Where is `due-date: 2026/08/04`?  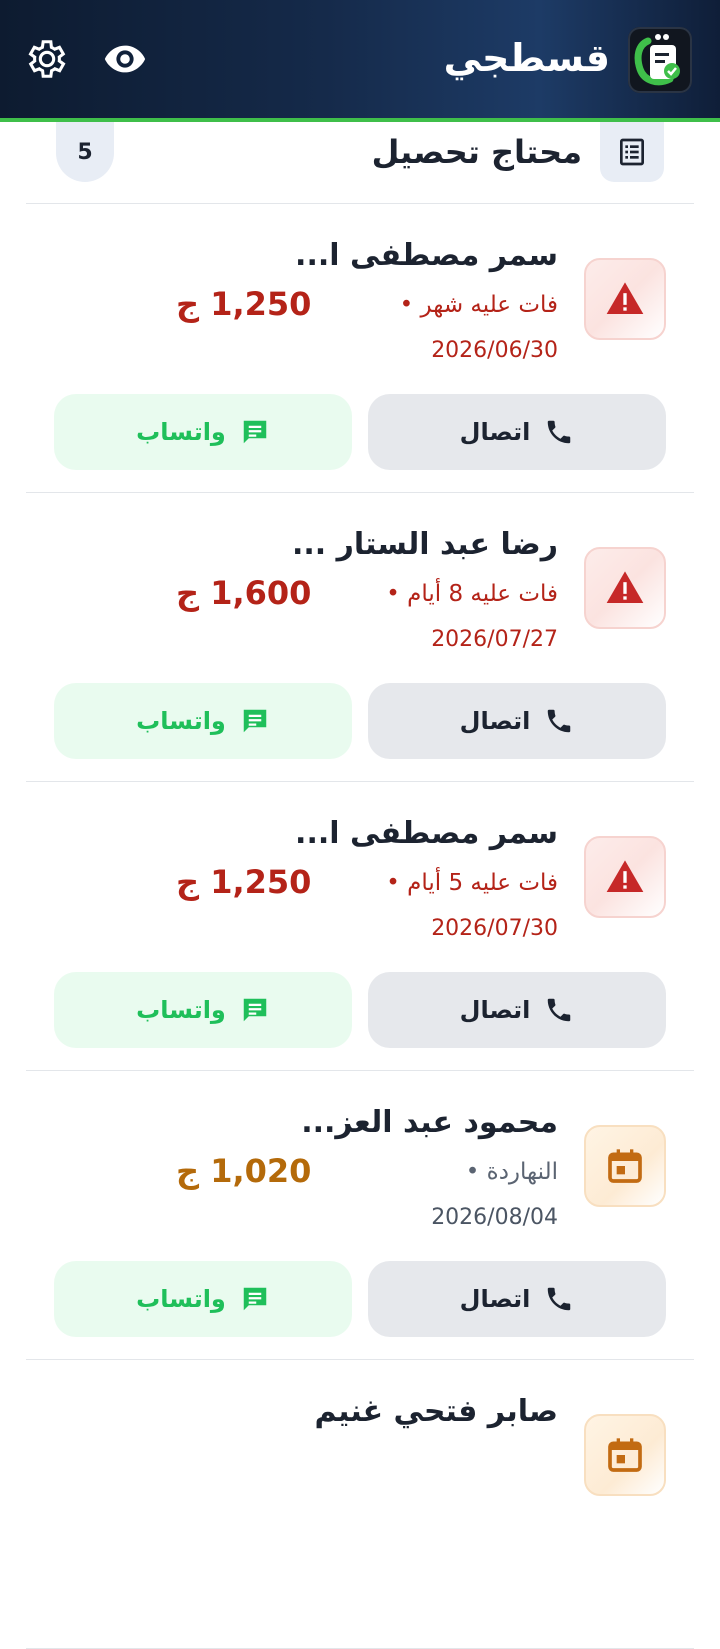 due-date: 2026/08/04 is located at coordinates (494, 1217).